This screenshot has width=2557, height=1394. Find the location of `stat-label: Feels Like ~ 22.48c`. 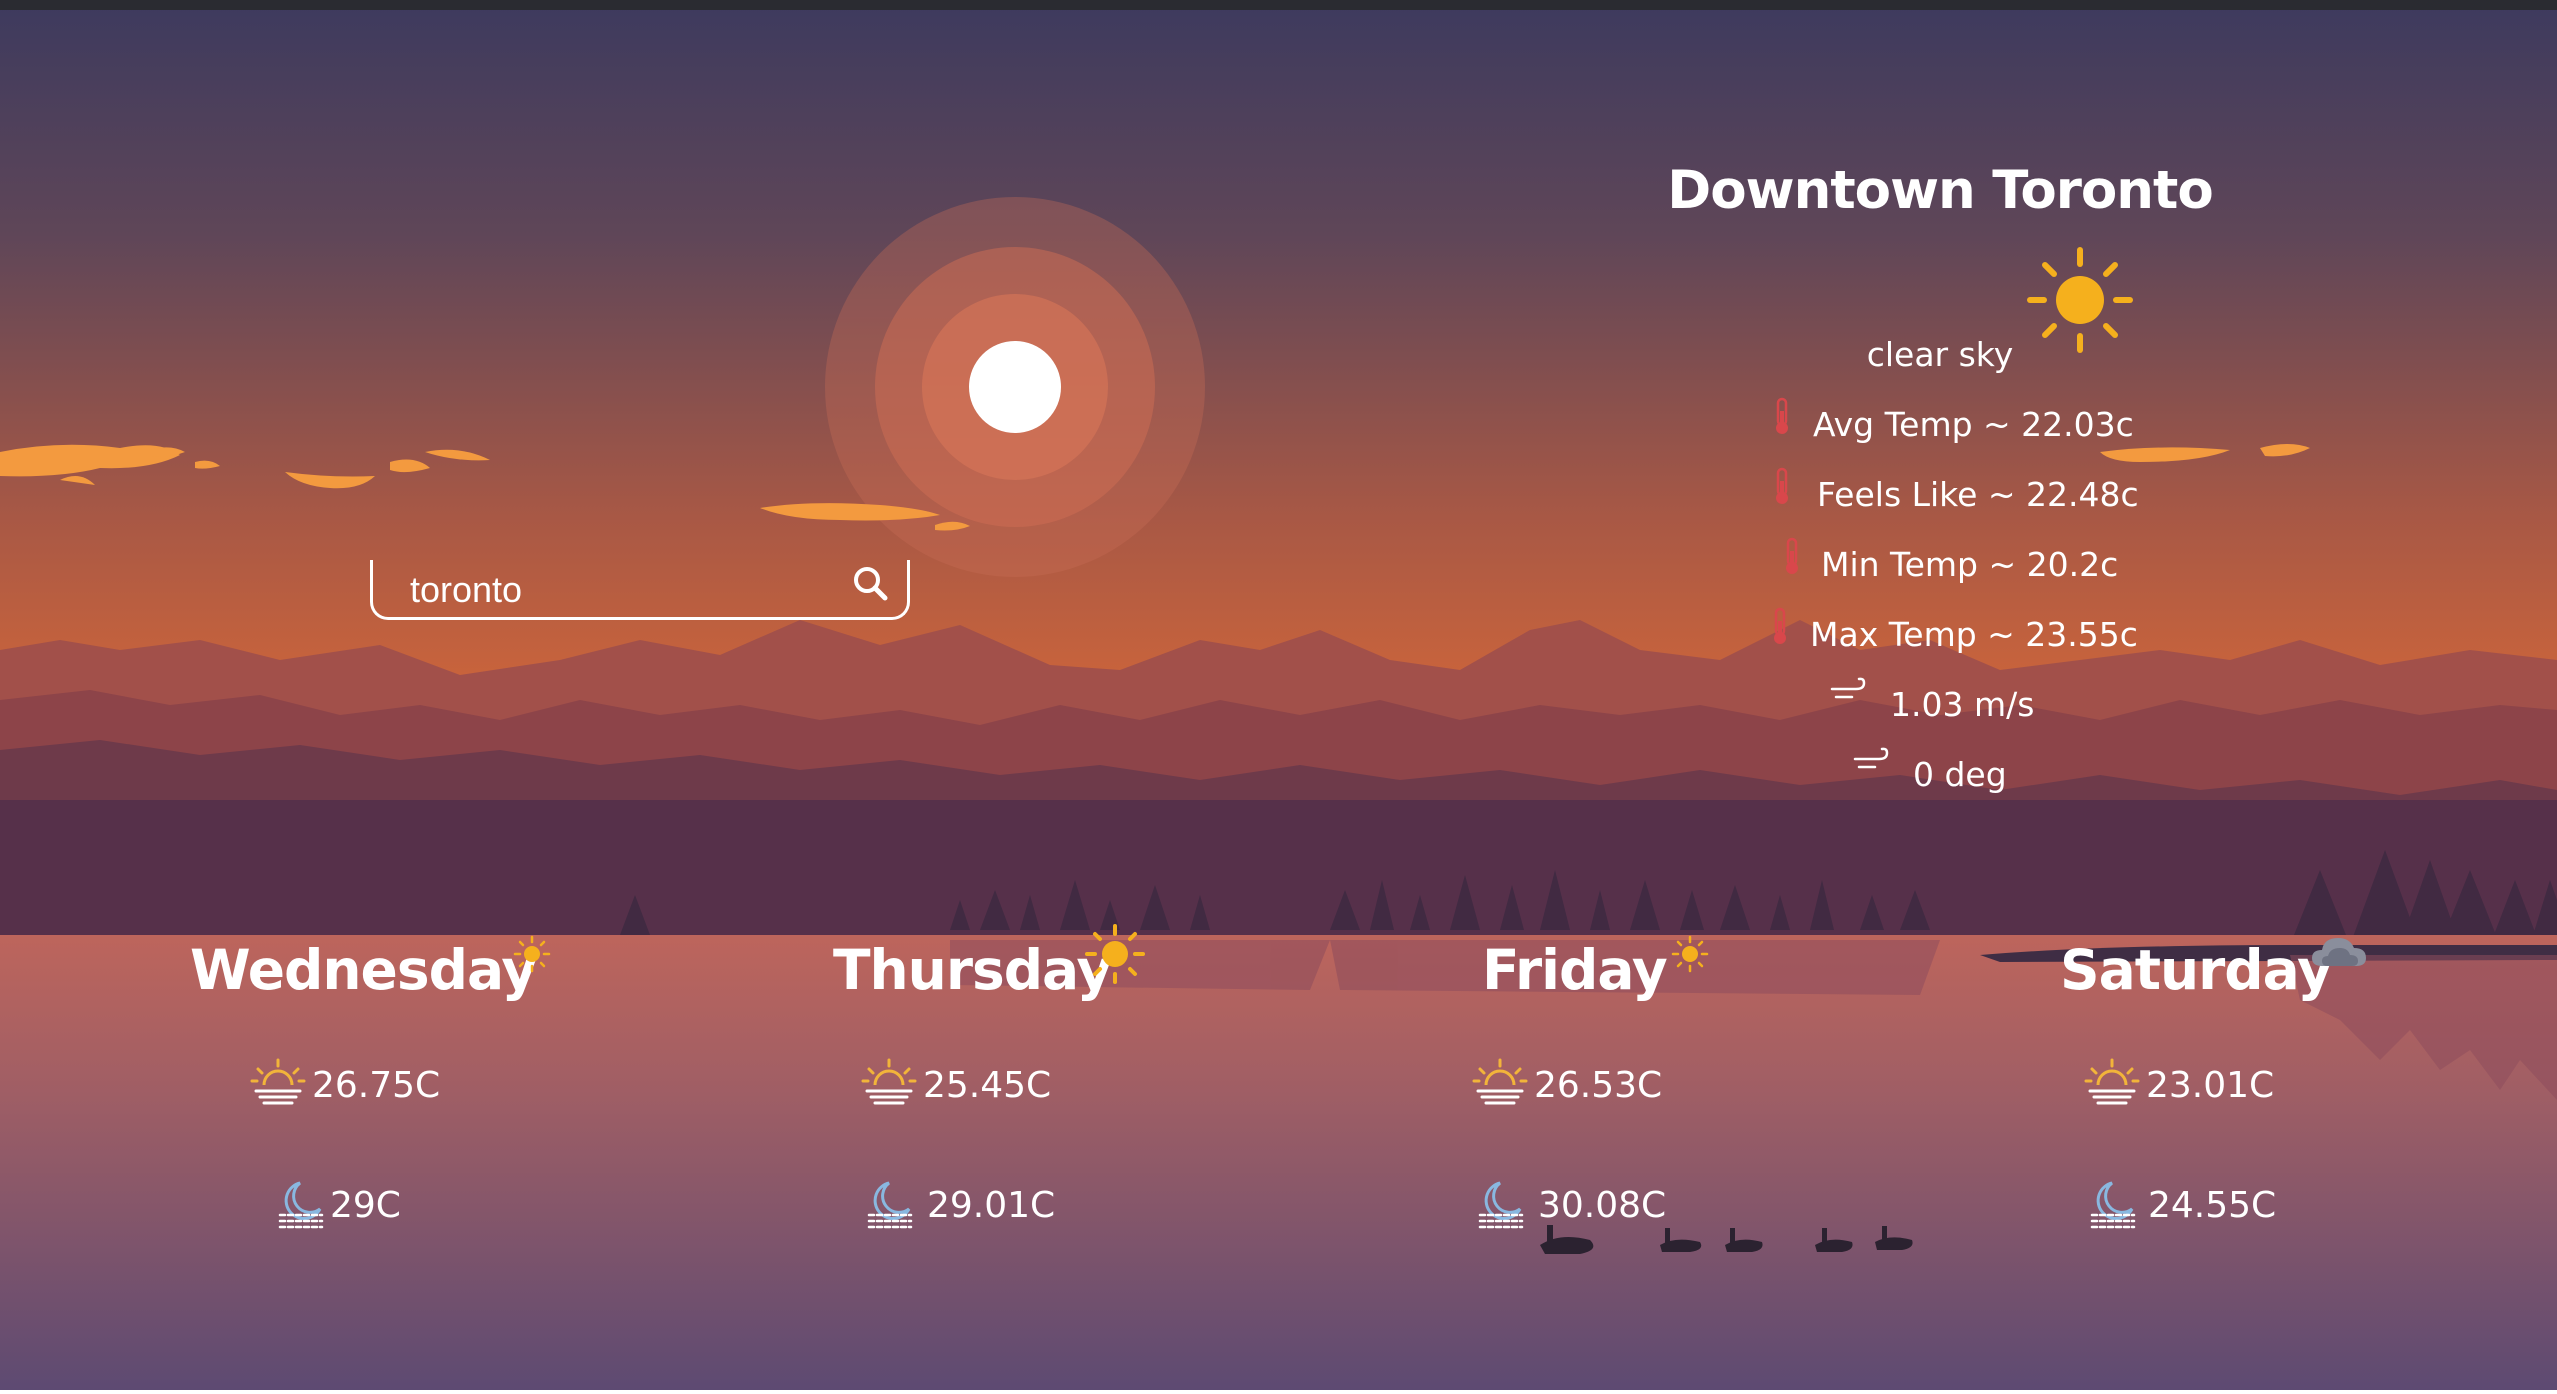

stat-label: Feels Like ~ 22.48c is located at coordinates (1978, 494).